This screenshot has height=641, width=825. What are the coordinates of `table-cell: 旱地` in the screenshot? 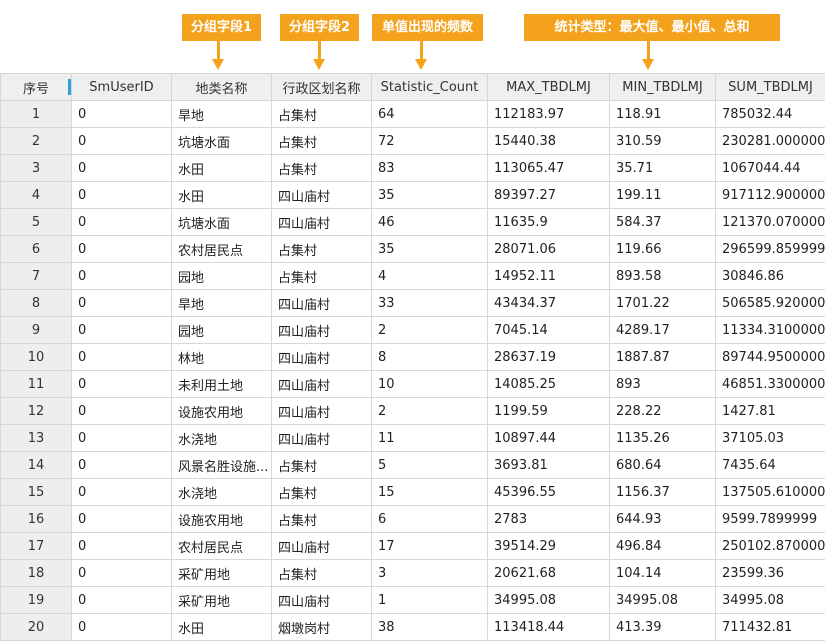 It's located at (222, 303).